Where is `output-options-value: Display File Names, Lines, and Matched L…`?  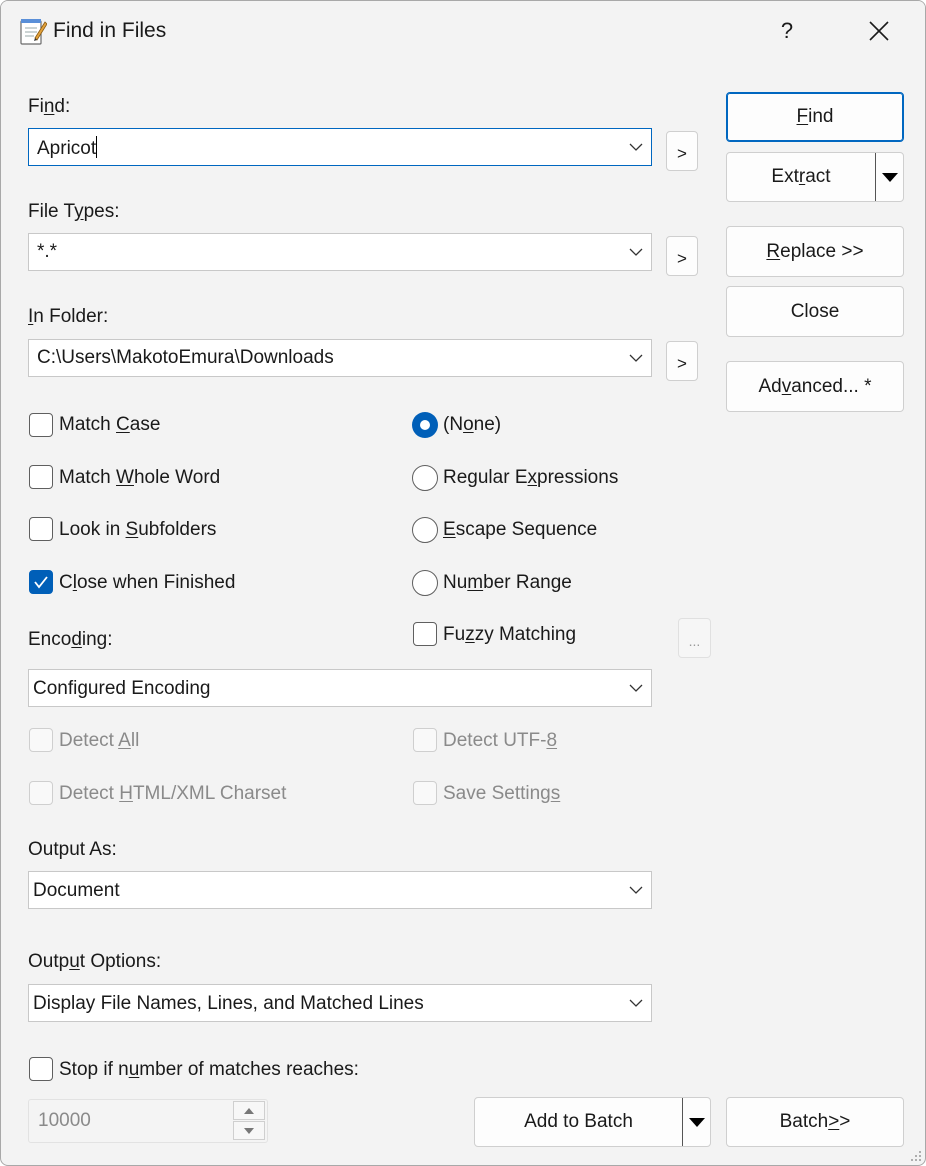 output-options-value: Display File Names, Lines, and Matched L… is located at coordinates (228, 1004).